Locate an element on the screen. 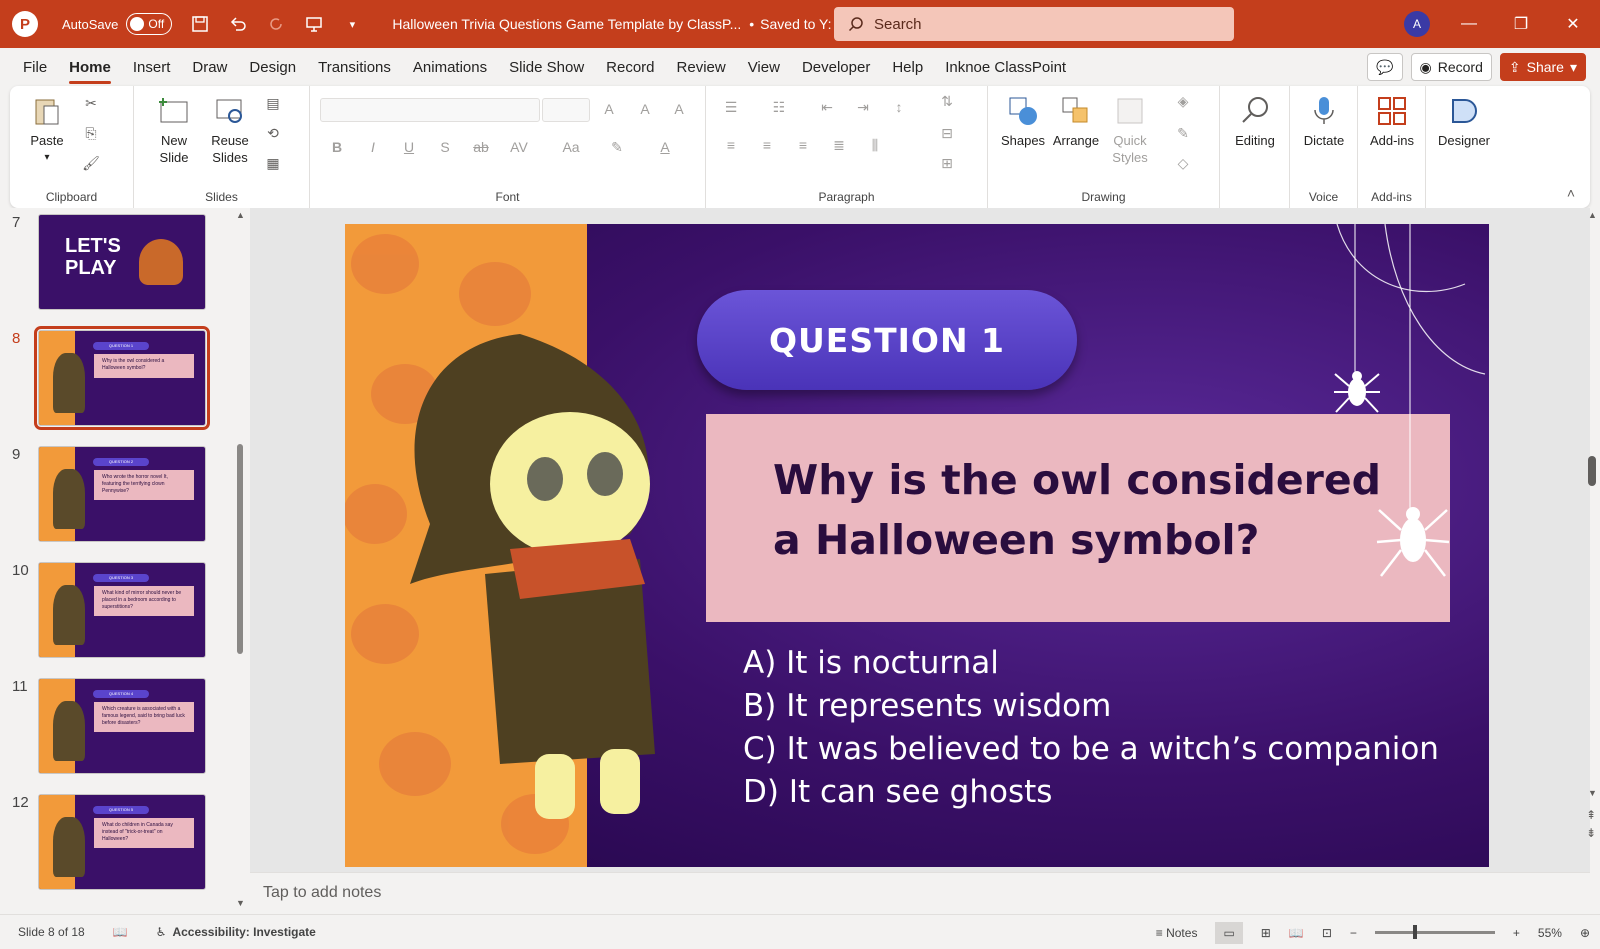  change-case-icon: Aa is located at coordinates (571, 147).